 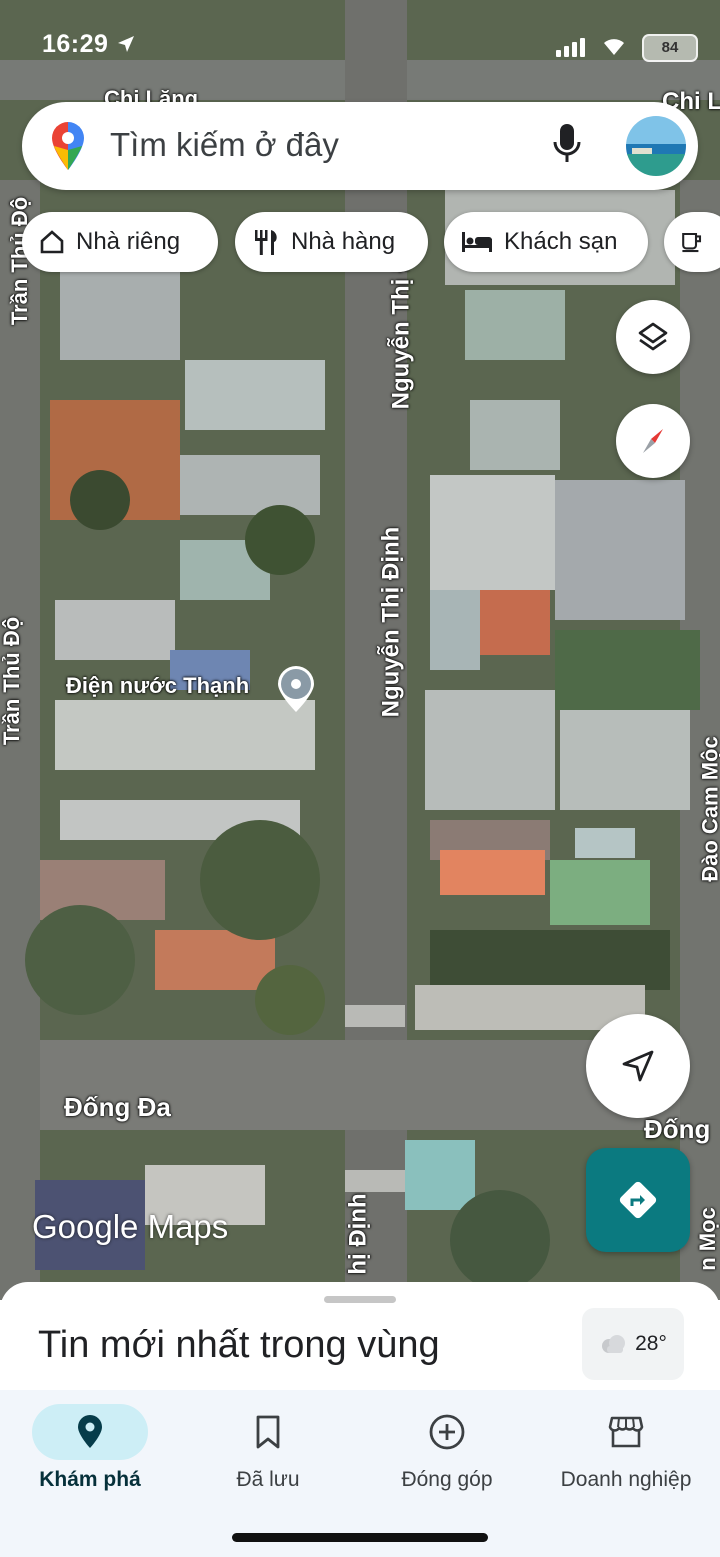 What do you see at coordinates (626, 1479) in the screenshot?
I see `tab-label: Doanh nghiệp` at bounding box center [626, 1479].